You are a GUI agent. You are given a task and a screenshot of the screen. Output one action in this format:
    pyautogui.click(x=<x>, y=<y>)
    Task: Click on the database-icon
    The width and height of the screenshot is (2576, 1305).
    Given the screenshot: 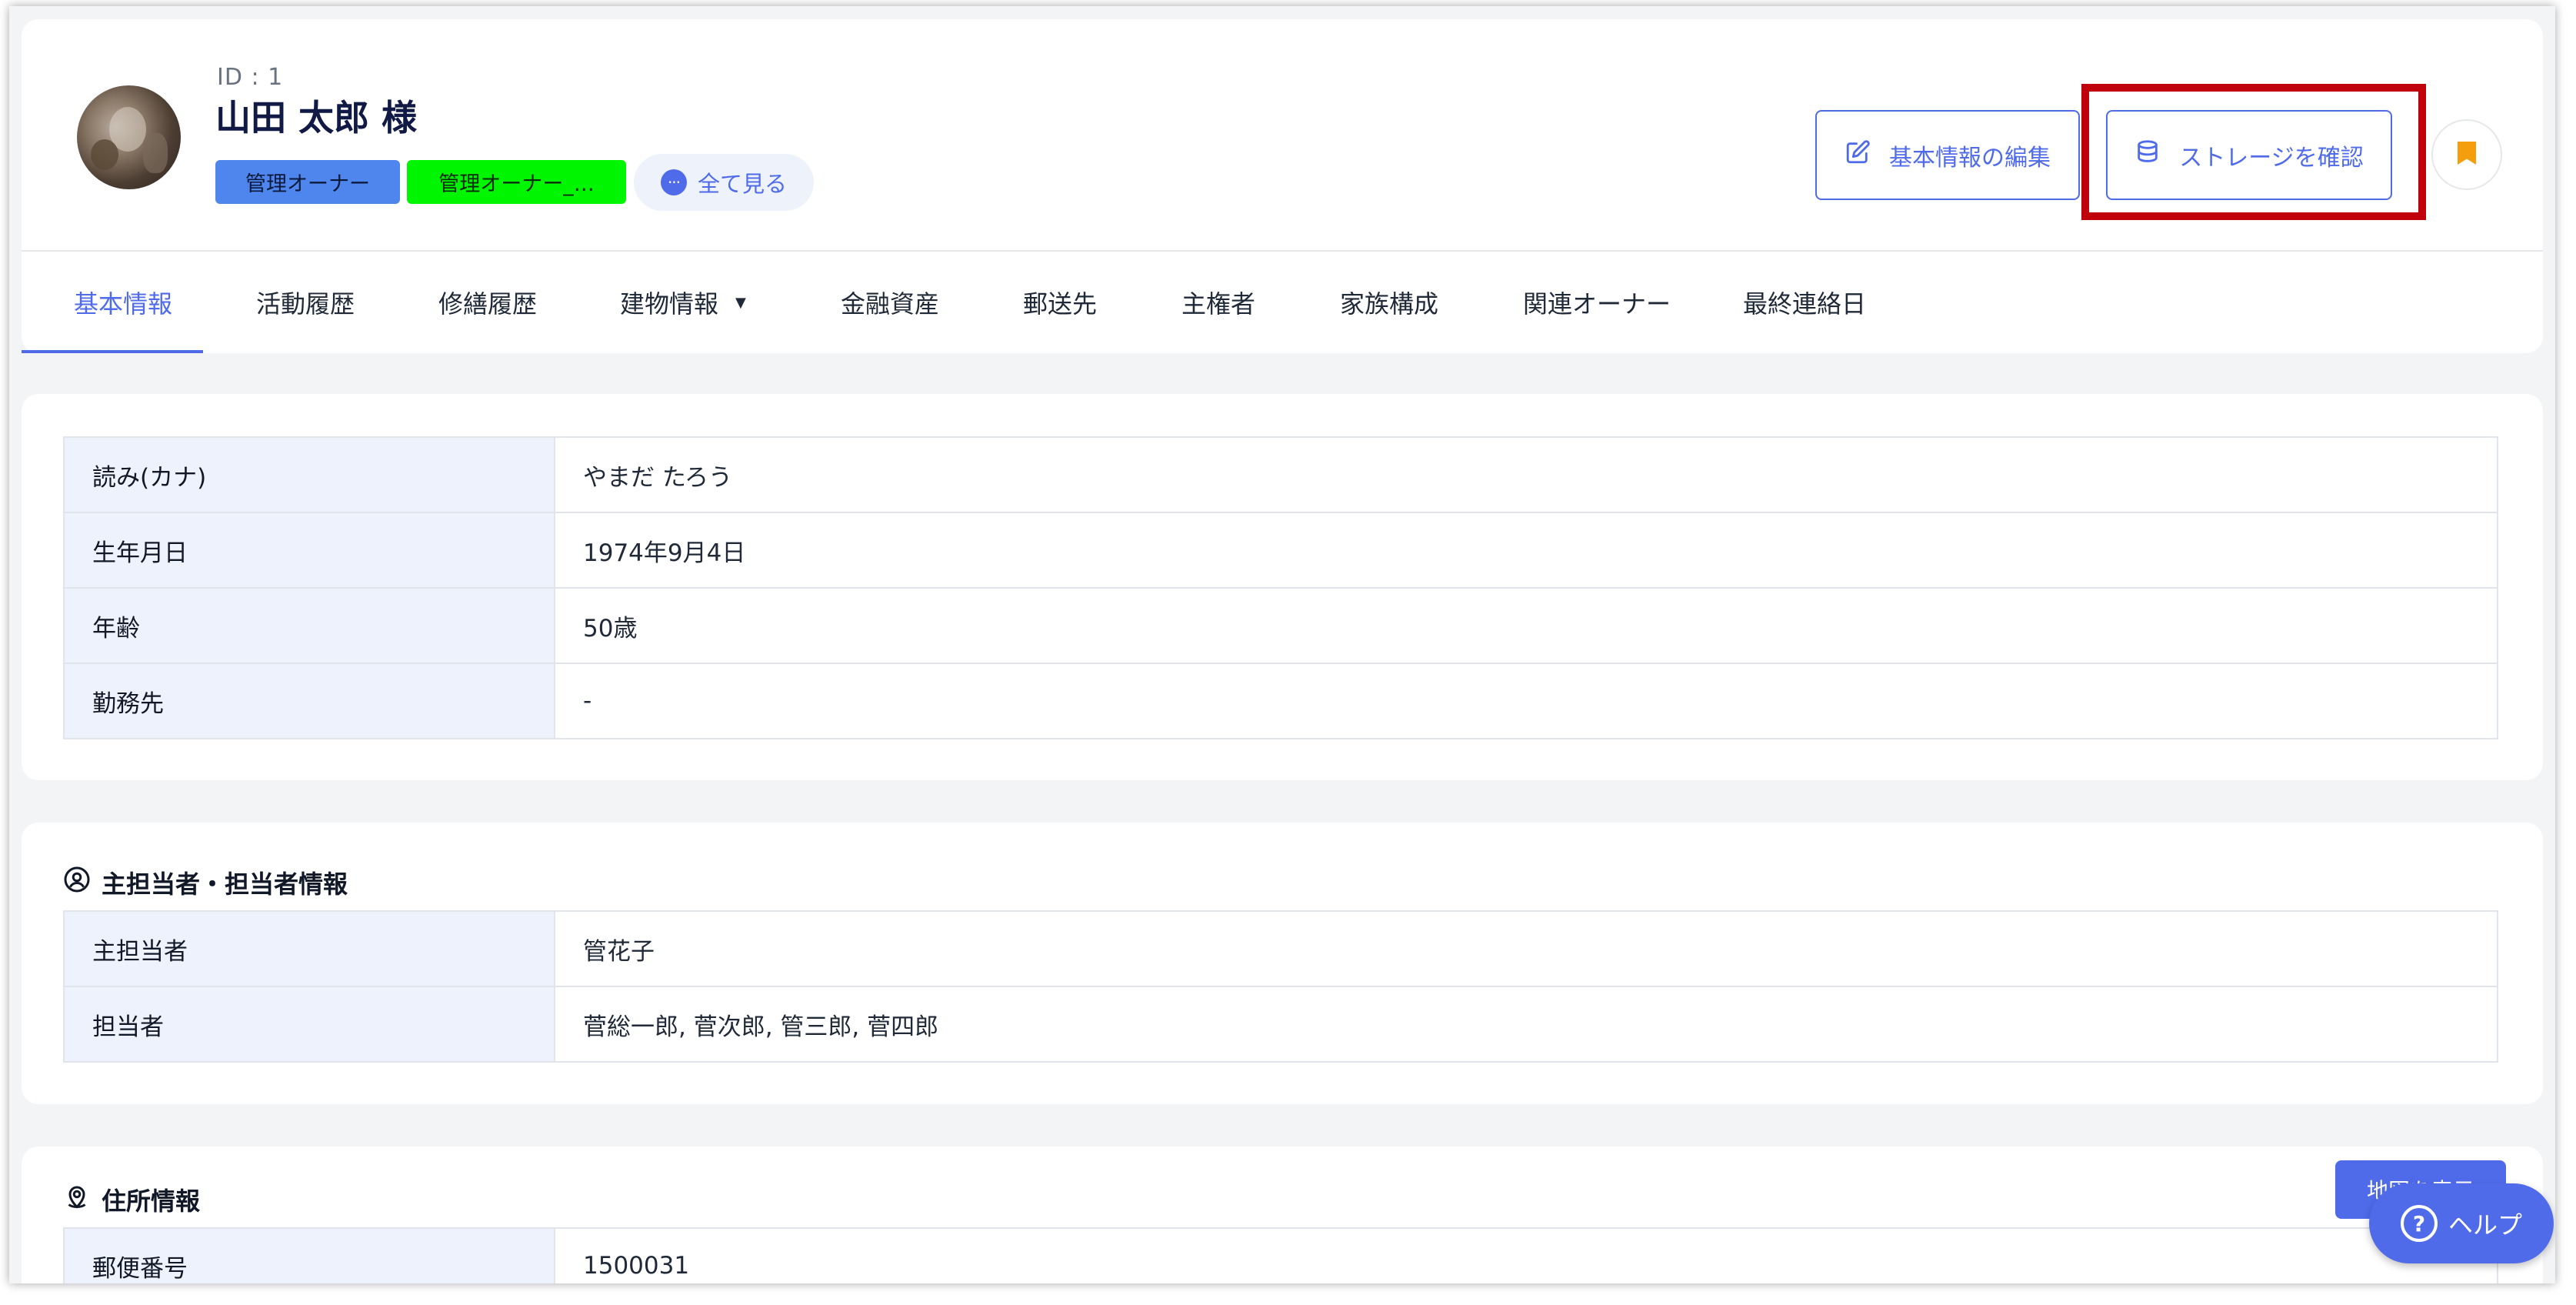 What is the action you would take?
    pyautogui.click(x=2147, y=155)
    